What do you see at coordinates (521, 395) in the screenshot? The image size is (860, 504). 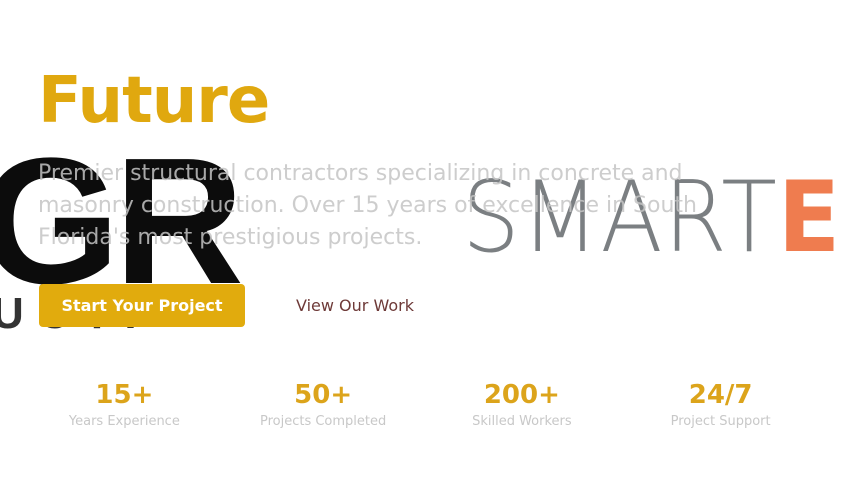 I see `stat-value: 200+` at bounding box center [521, 395].